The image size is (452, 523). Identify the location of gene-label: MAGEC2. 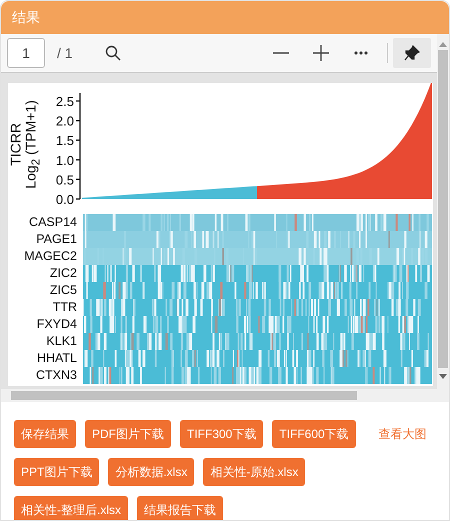
(50, 256).